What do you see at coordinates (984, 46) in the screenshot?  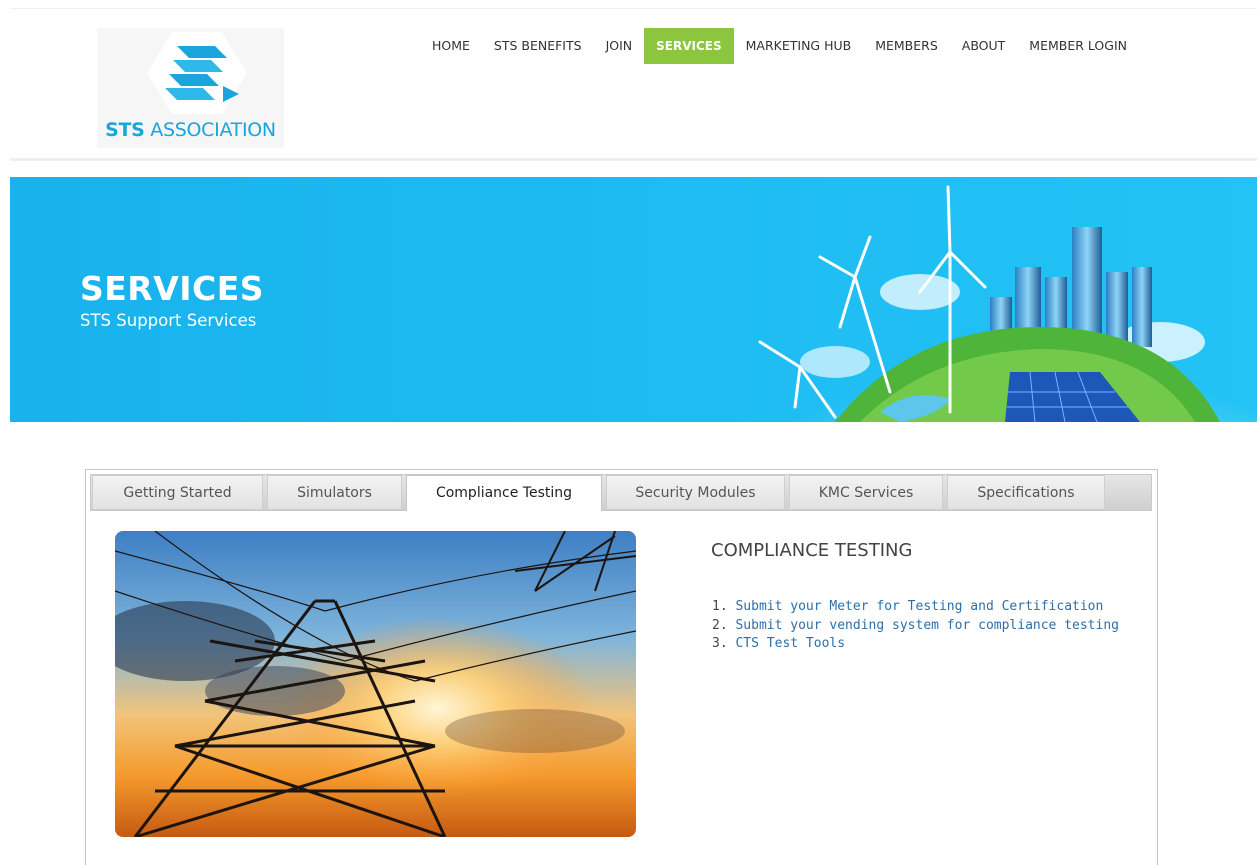 I see `nav-about: ABOUT` at bounding box center [984, 46].